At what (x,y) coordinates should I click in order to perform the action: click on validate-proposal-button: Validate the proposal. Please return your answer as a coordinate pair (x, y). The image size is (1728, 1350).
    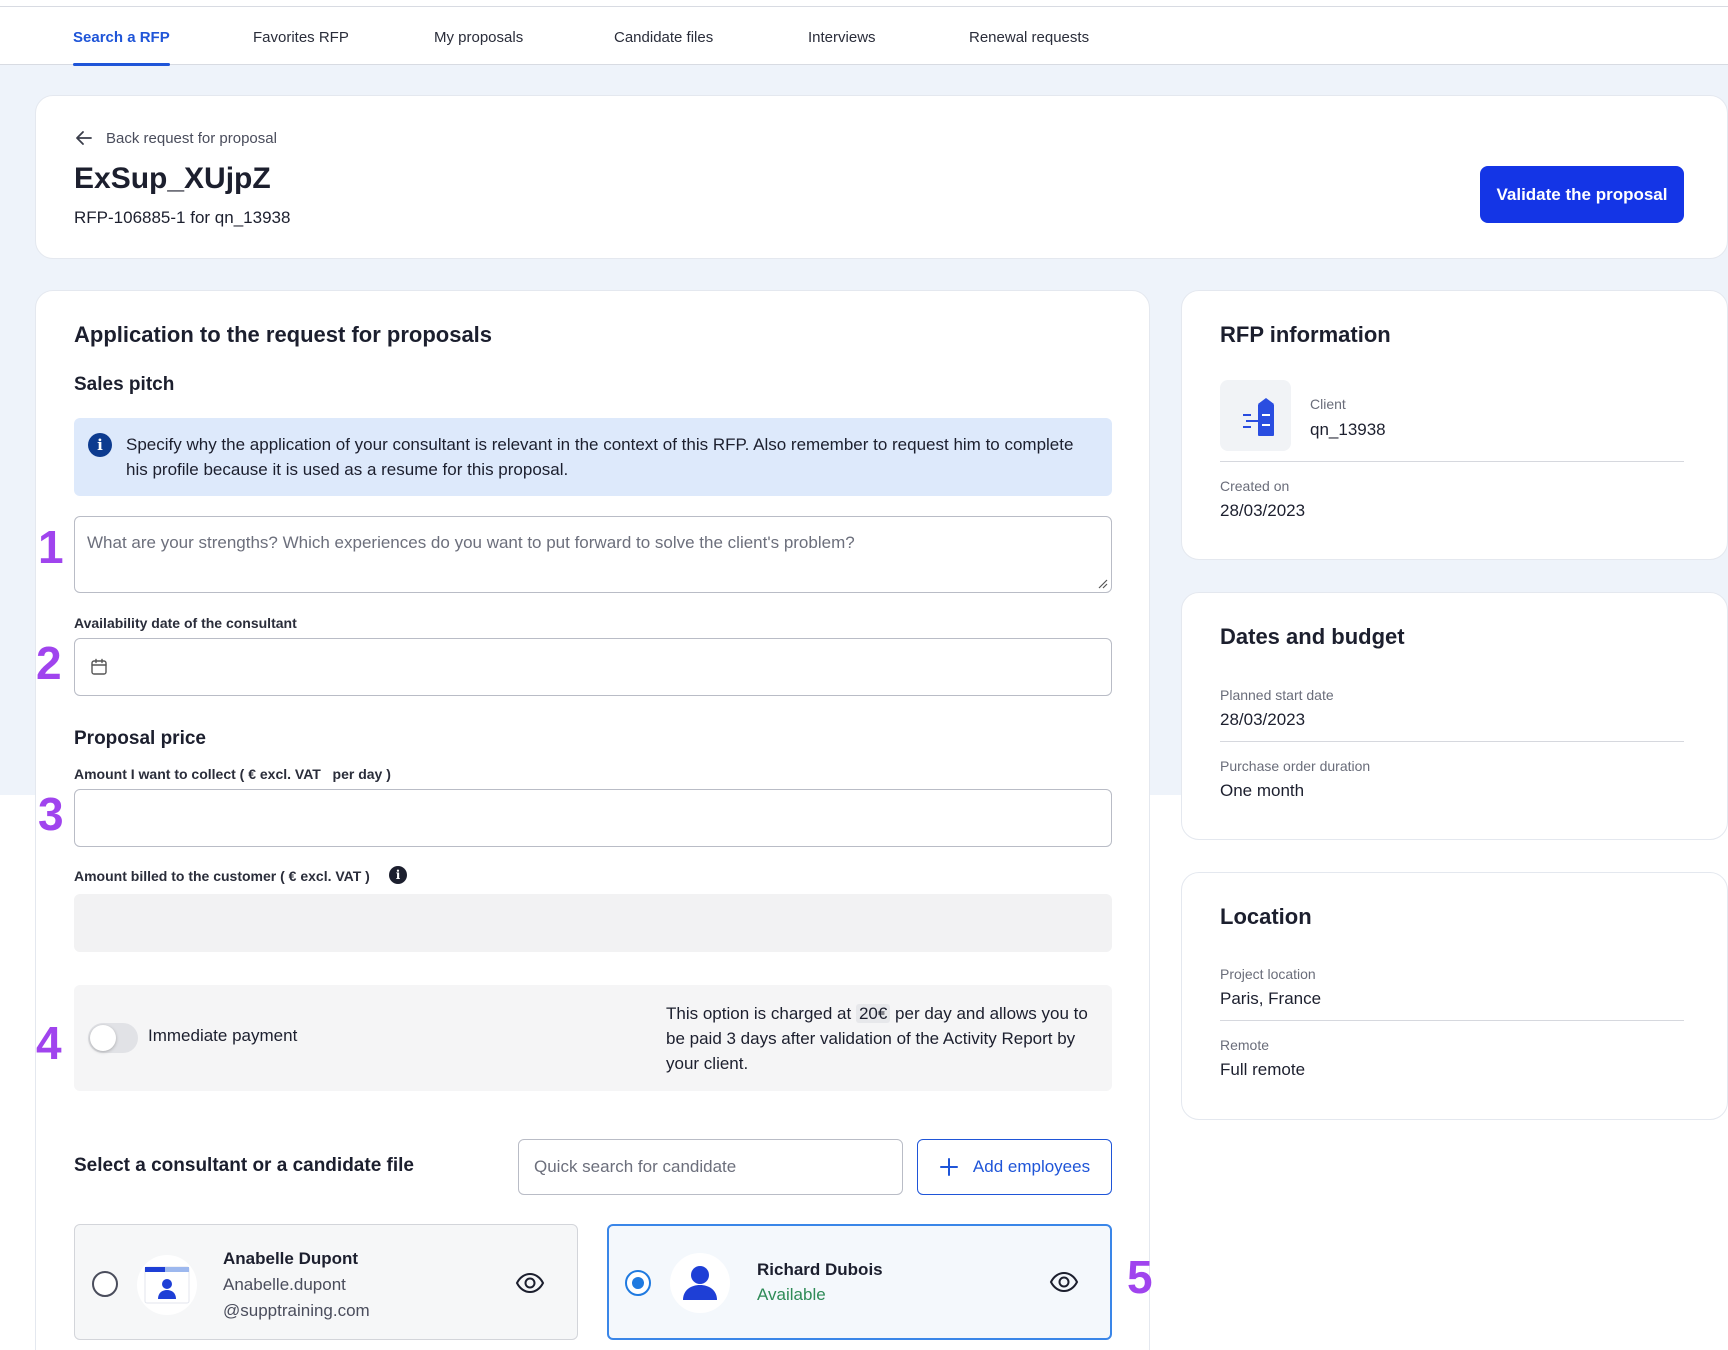
    Looking at the image, I should click on (1582, 194).